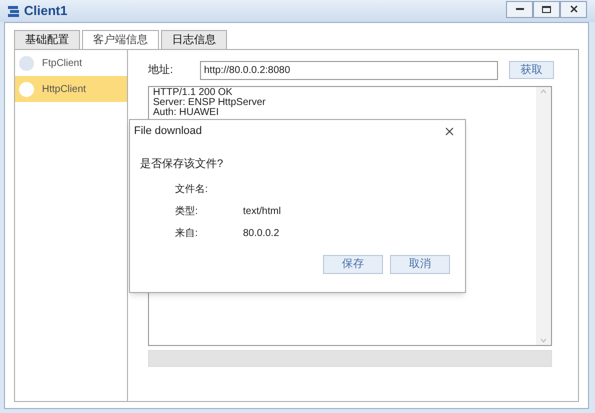 This screenshot has width=595, height=413. What do you see at coordinates (47, 39) in the screenshot?
I see `tab: 基础配置` at bounding box center [47, 39].